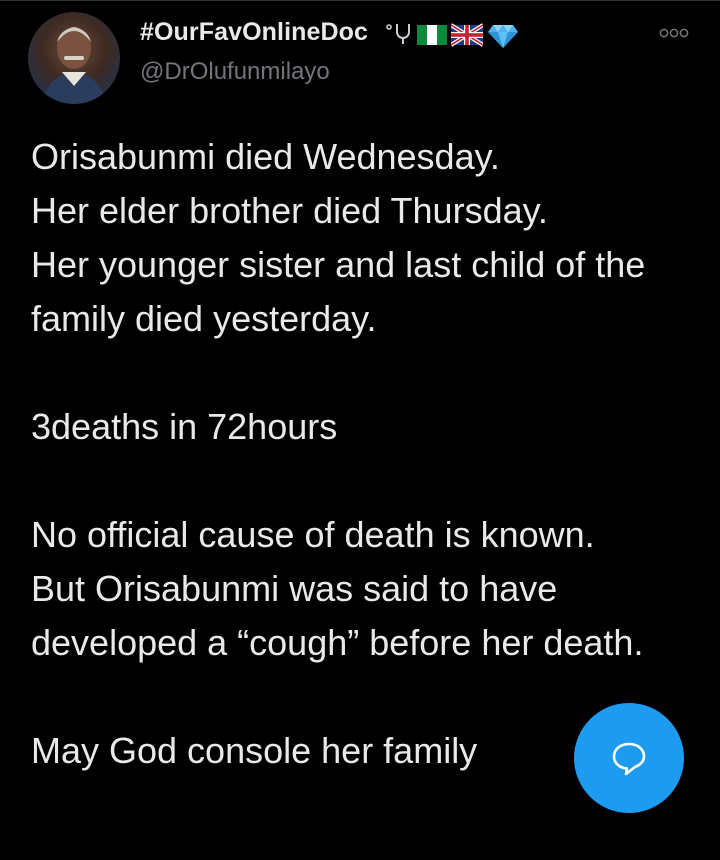 The image size is (720, 860). I want to click on tweet-paragraph: May God console her family, so click(254, 750).